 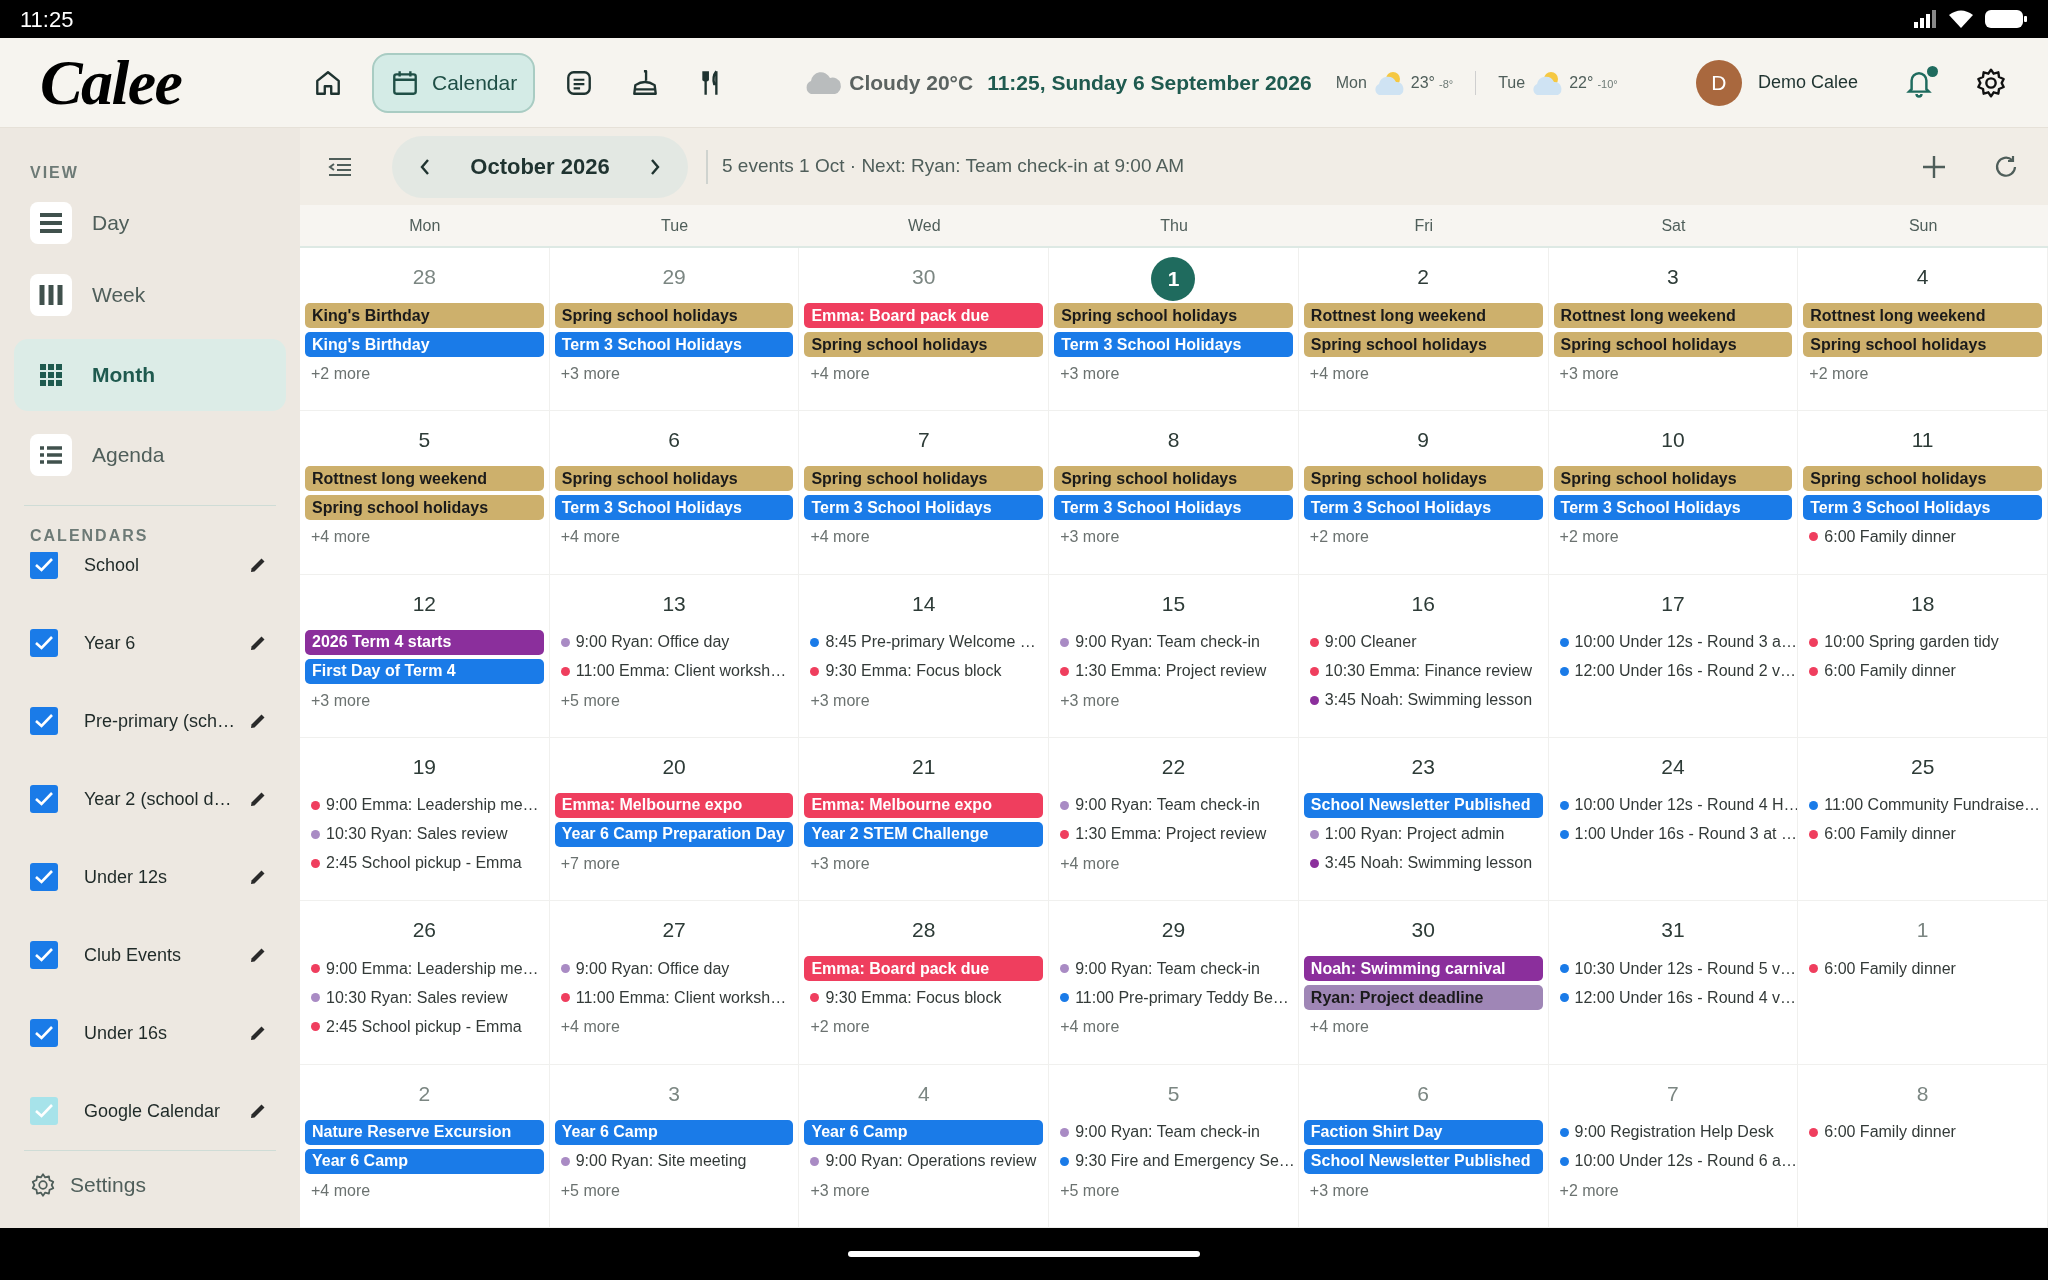 What do you see at coordinates (1922, 1092) in the screenshot?
I see `day-number: 8` at bounding box center [1922, 1092].